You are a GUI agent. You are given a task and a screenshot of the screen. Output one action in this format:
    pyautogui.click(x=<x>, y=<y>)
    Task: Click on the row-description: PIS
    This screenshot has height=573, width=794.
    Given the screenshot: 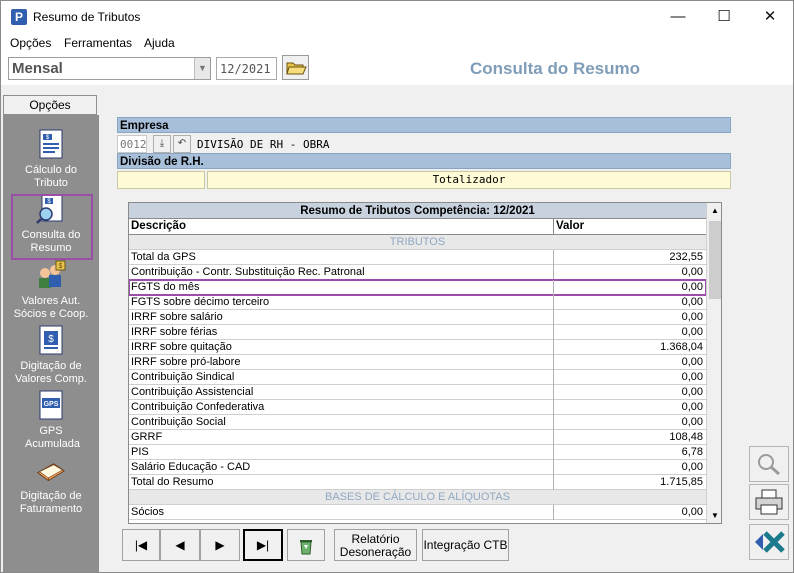 What is the action you would take?
    pyautogui.click(x=140, y=452)
    